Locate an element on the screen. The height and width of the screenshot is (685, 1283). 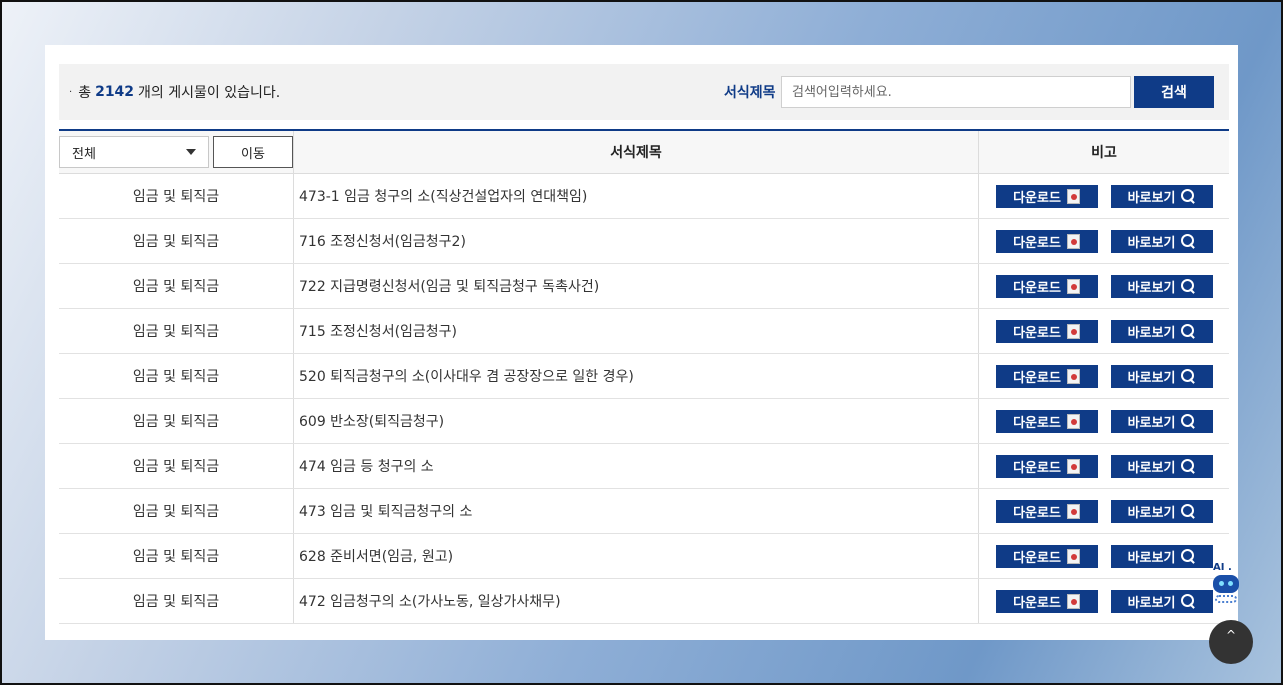
search-button: 검색 is located at coordinates (1174, 92).